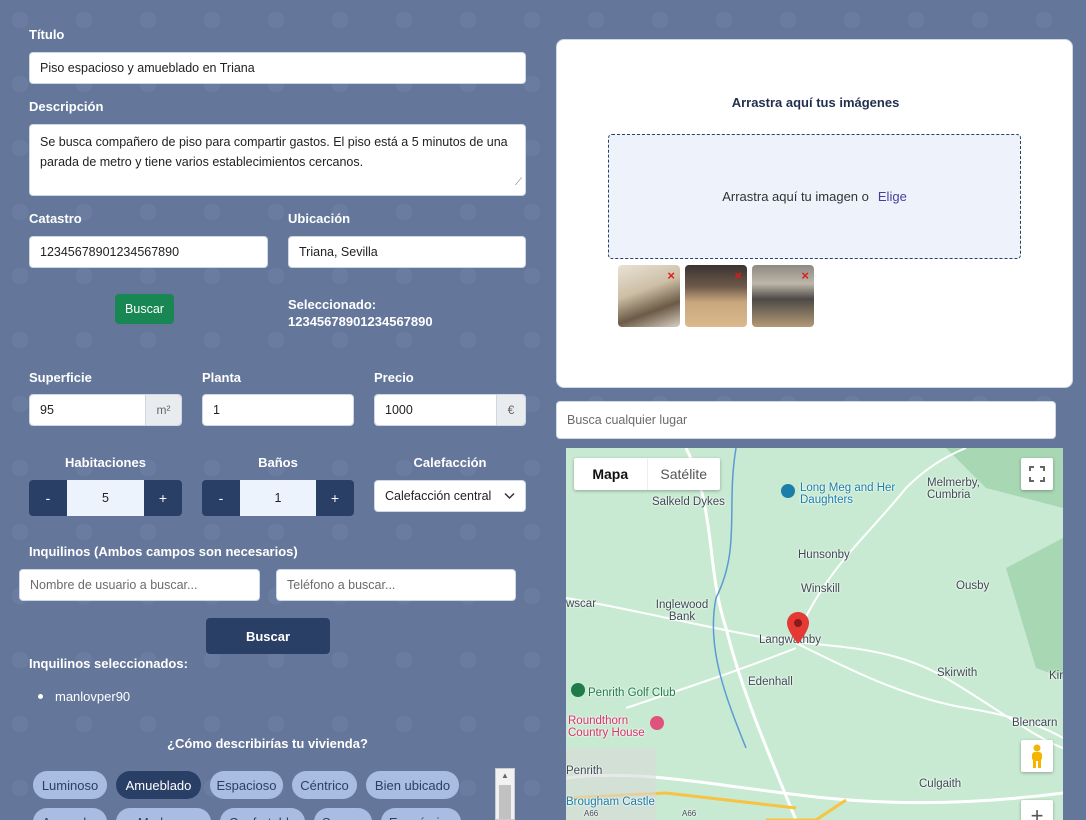  I want to click on inquilino-name: manlovper90, so click(93, 696).